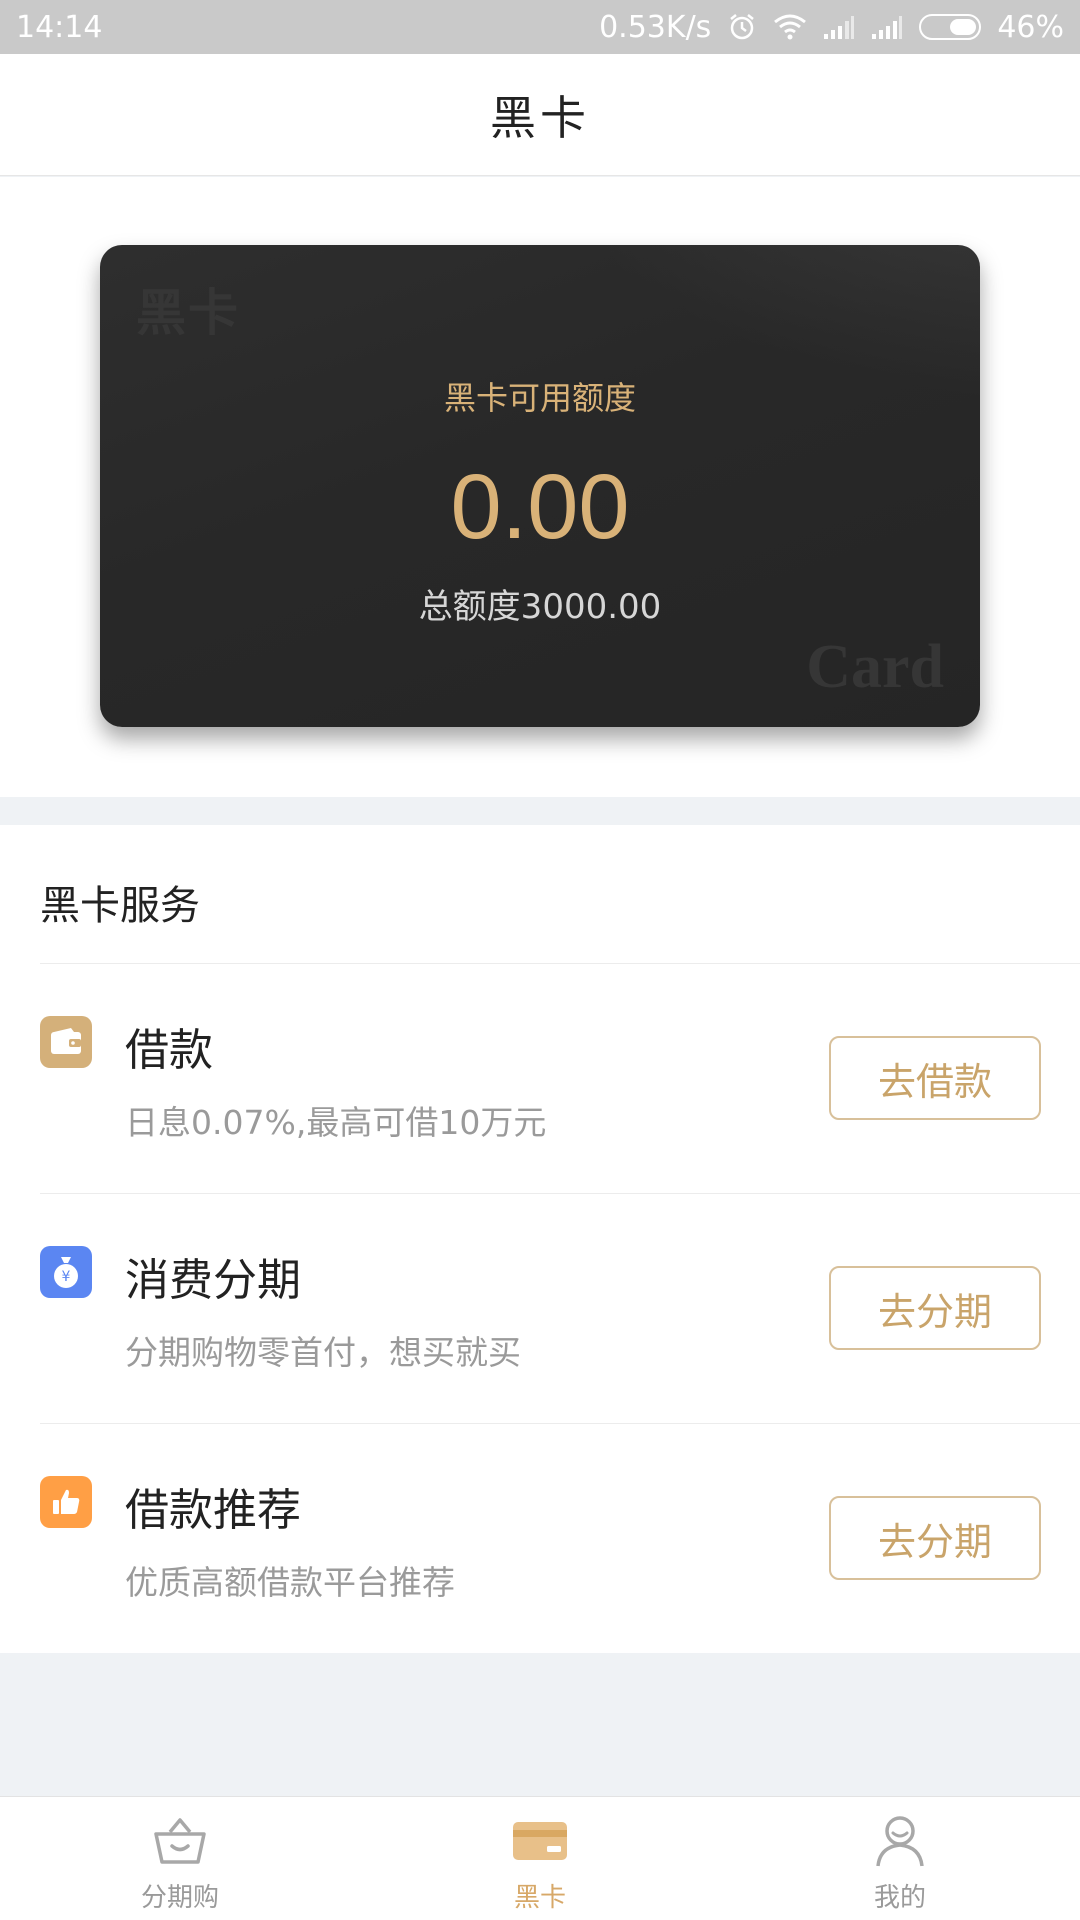  I want to click on service-item-recommend: 借款推荐 优质高额借款平台推荐 去分期, so click(540, 1538).